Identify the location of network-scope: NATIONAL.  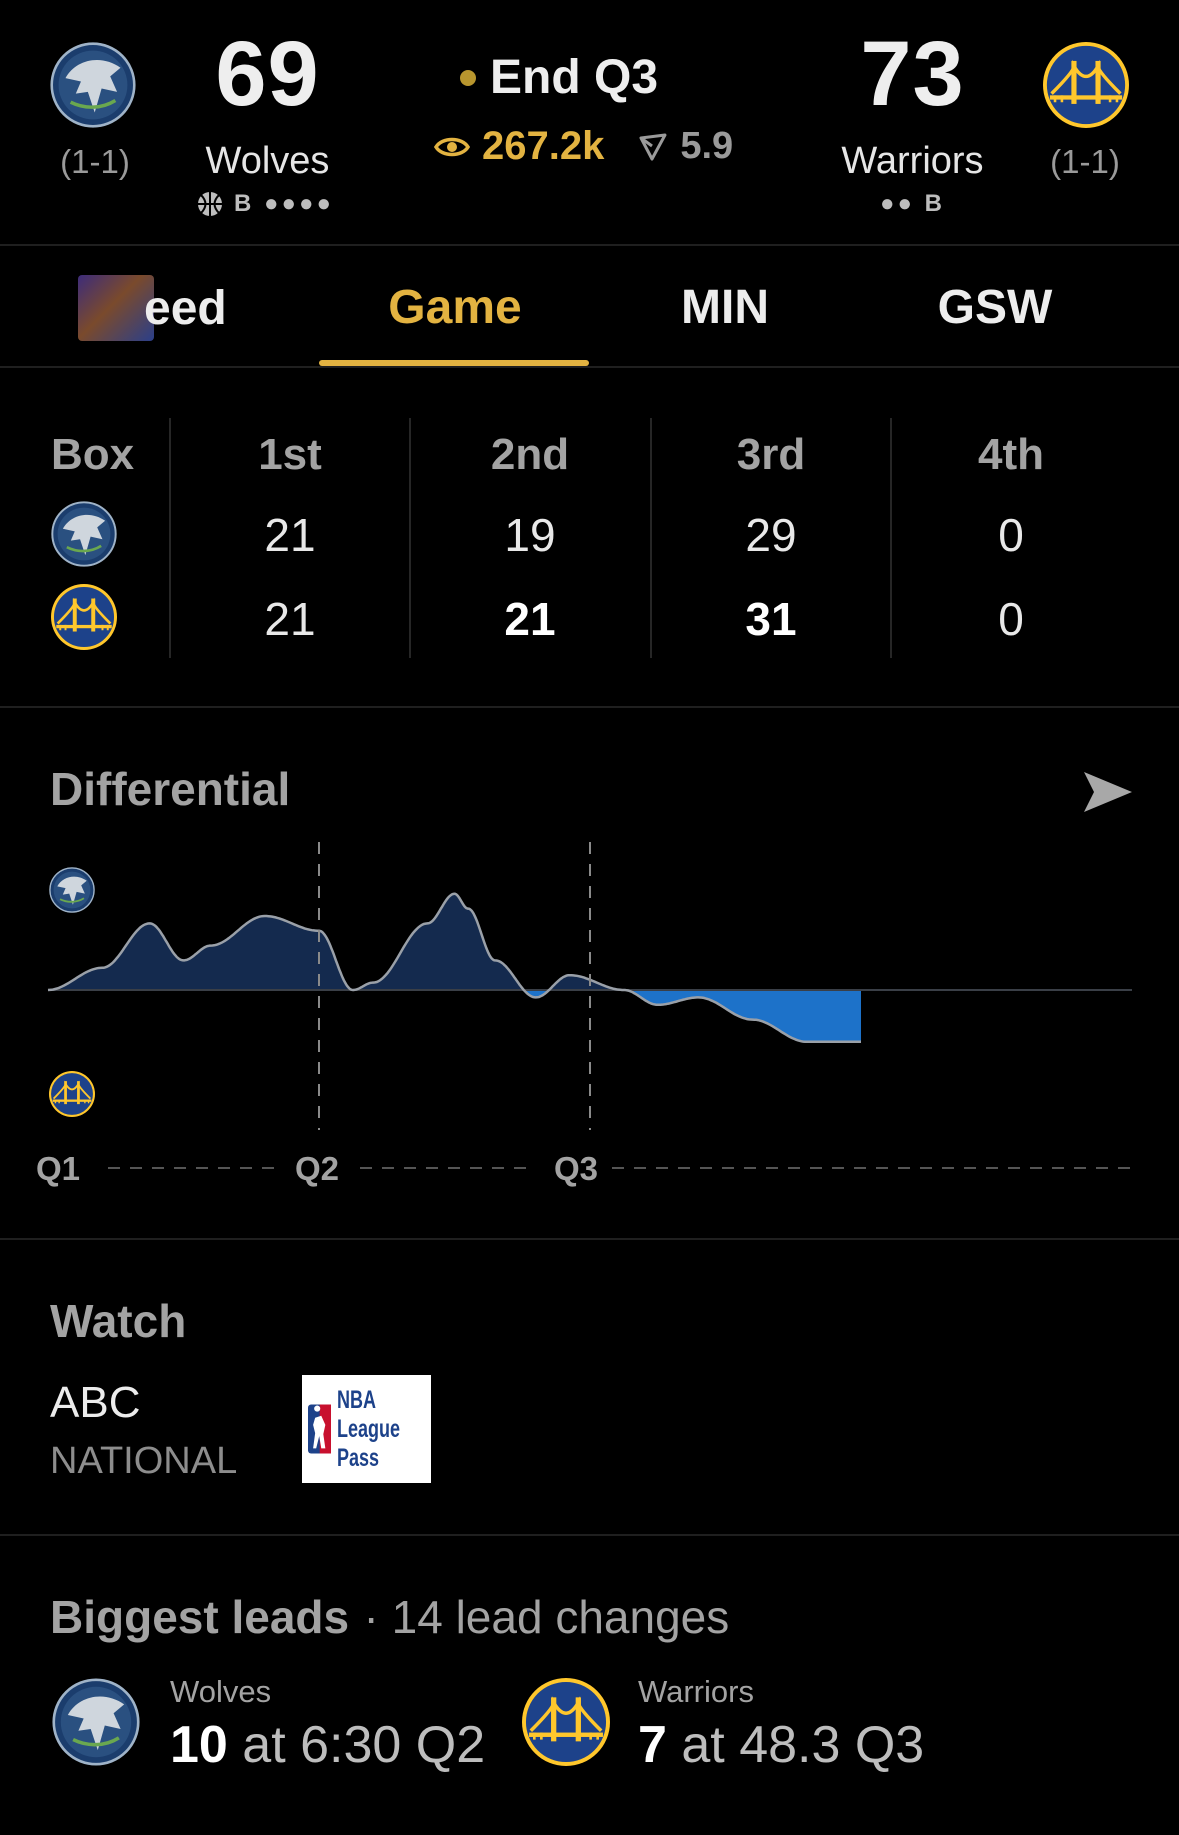
(144, 1461).